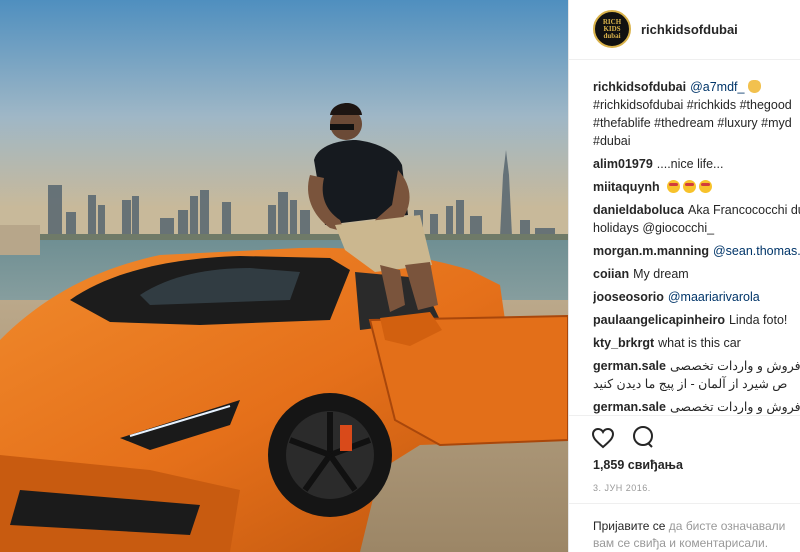 This screenshot has width=800, height=552. I want to click on caption-hashtags-2: #thefablife #thedream #luxury #myd, so click(696, 123).